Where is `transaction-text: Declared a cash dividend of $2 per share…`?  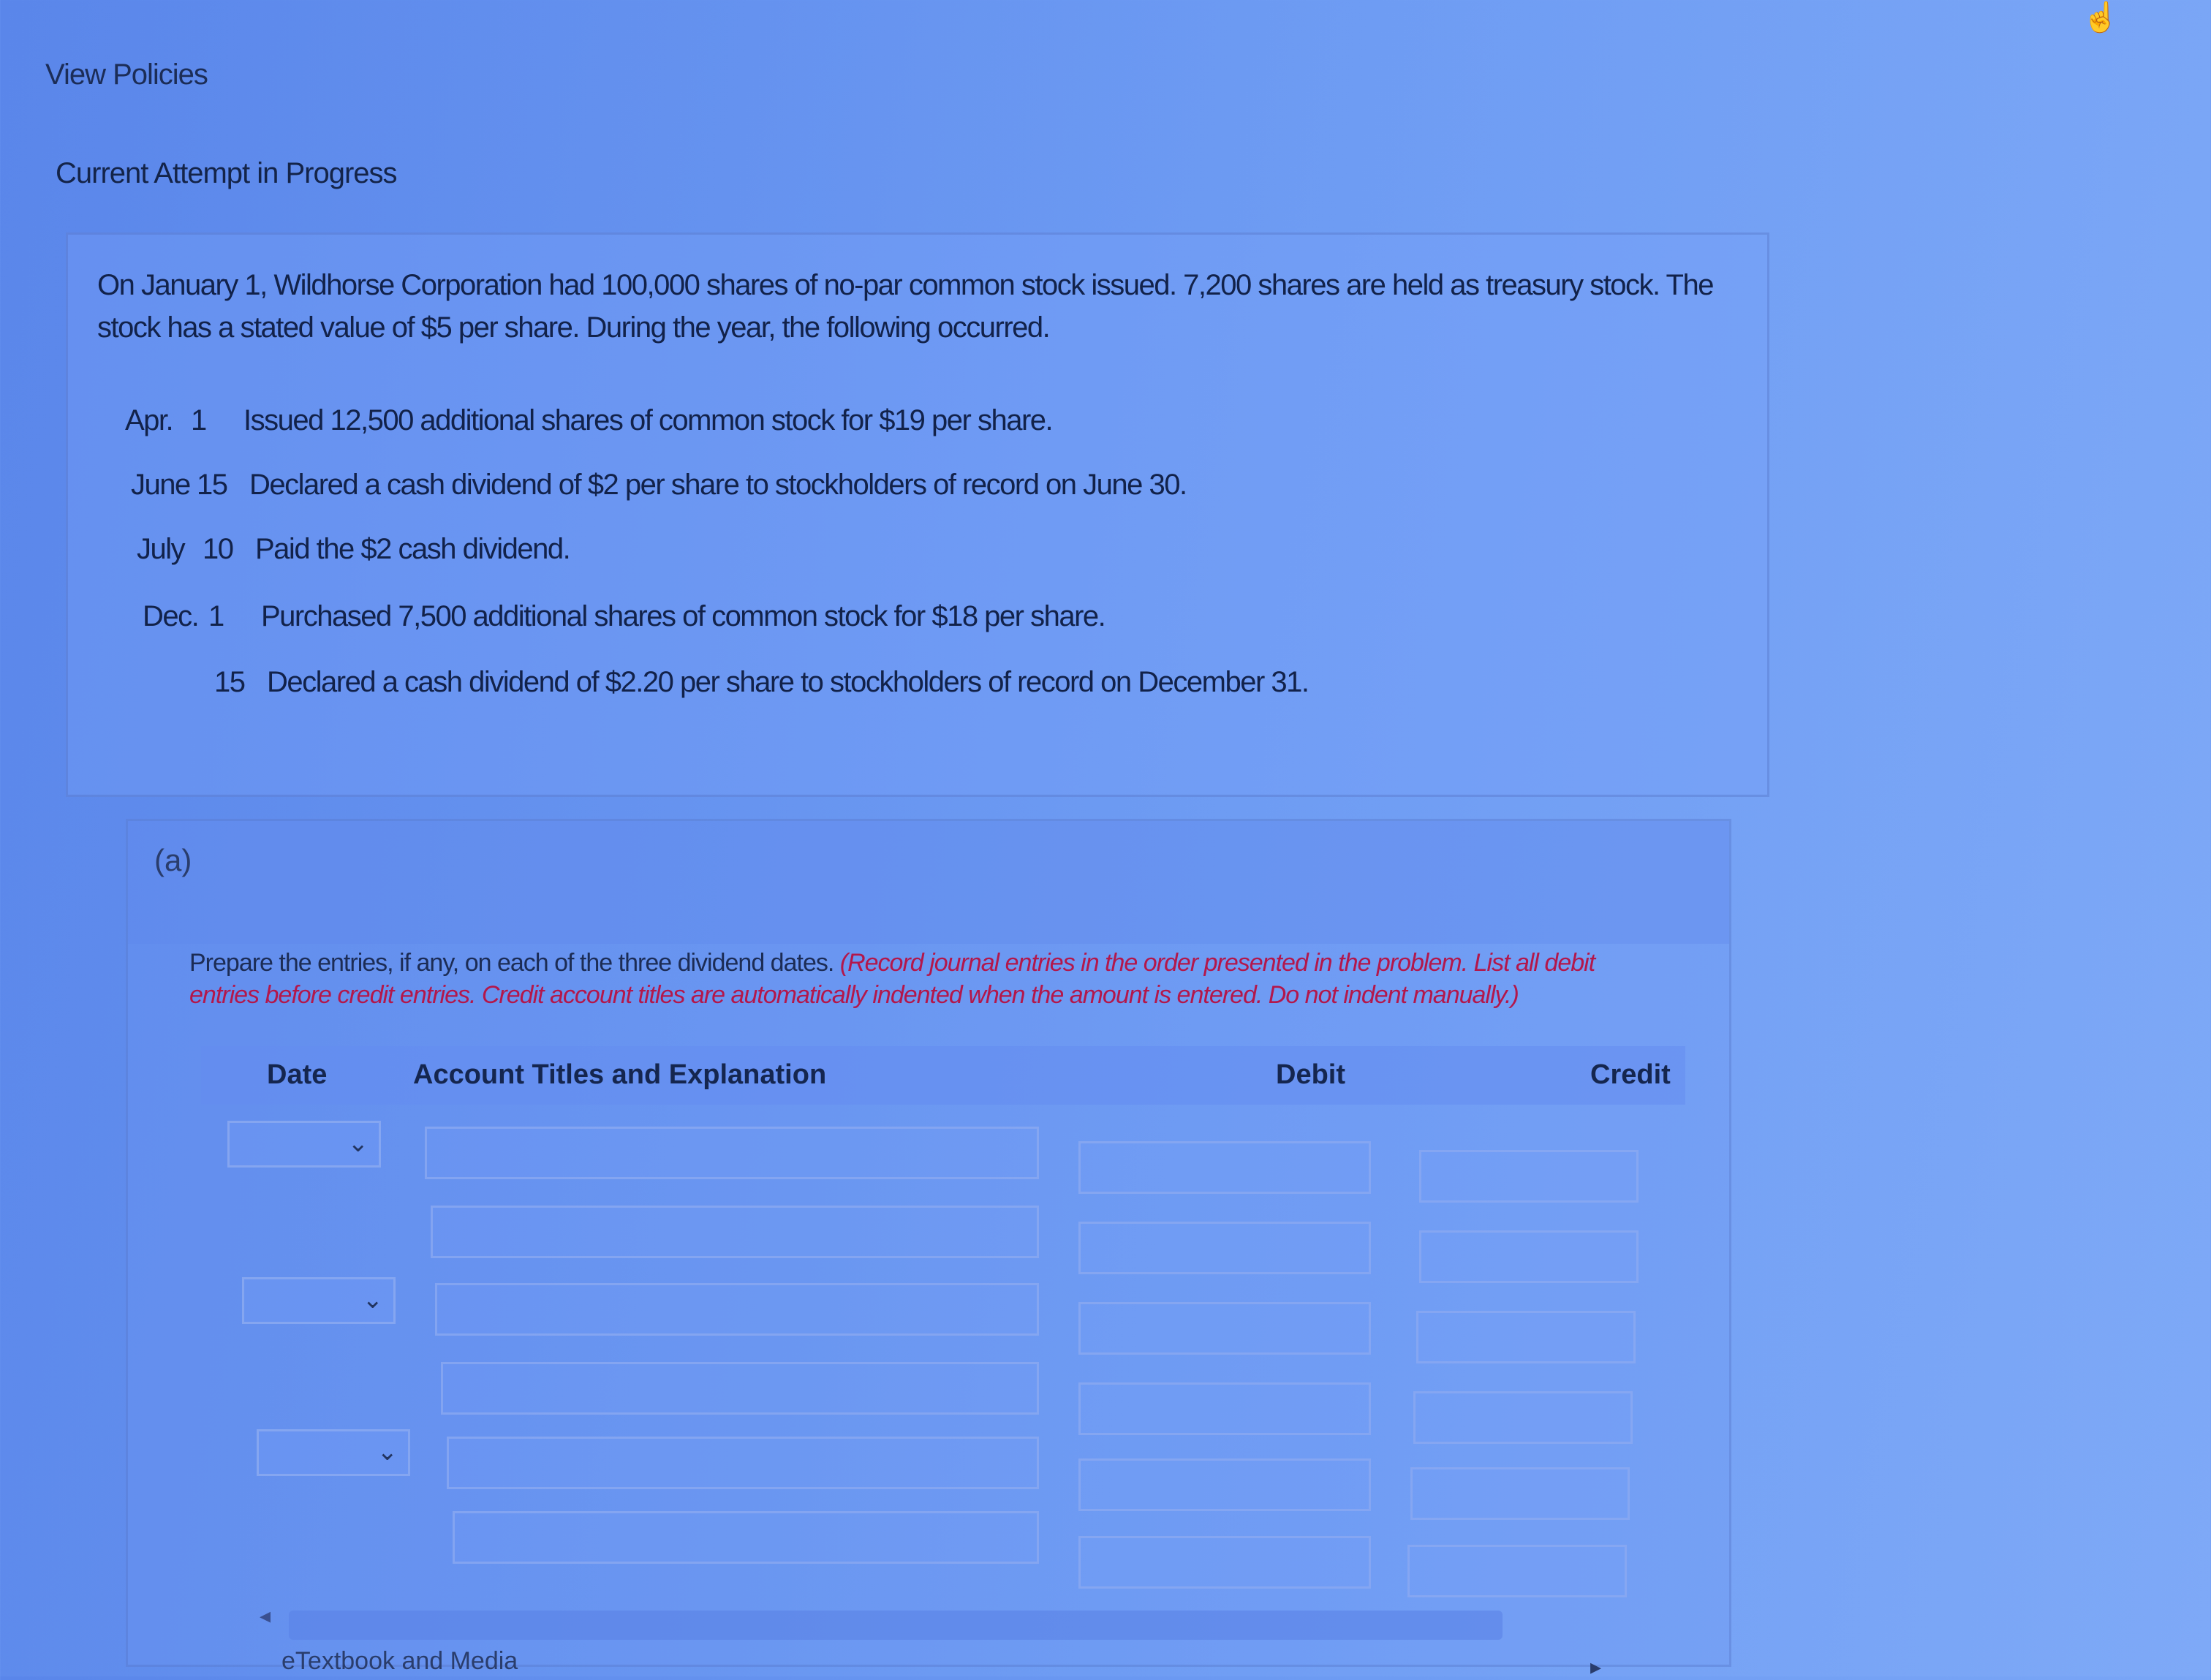 transaction-text: Declared a cash dividend of $2 per share… is located at coordinates (718, 485).